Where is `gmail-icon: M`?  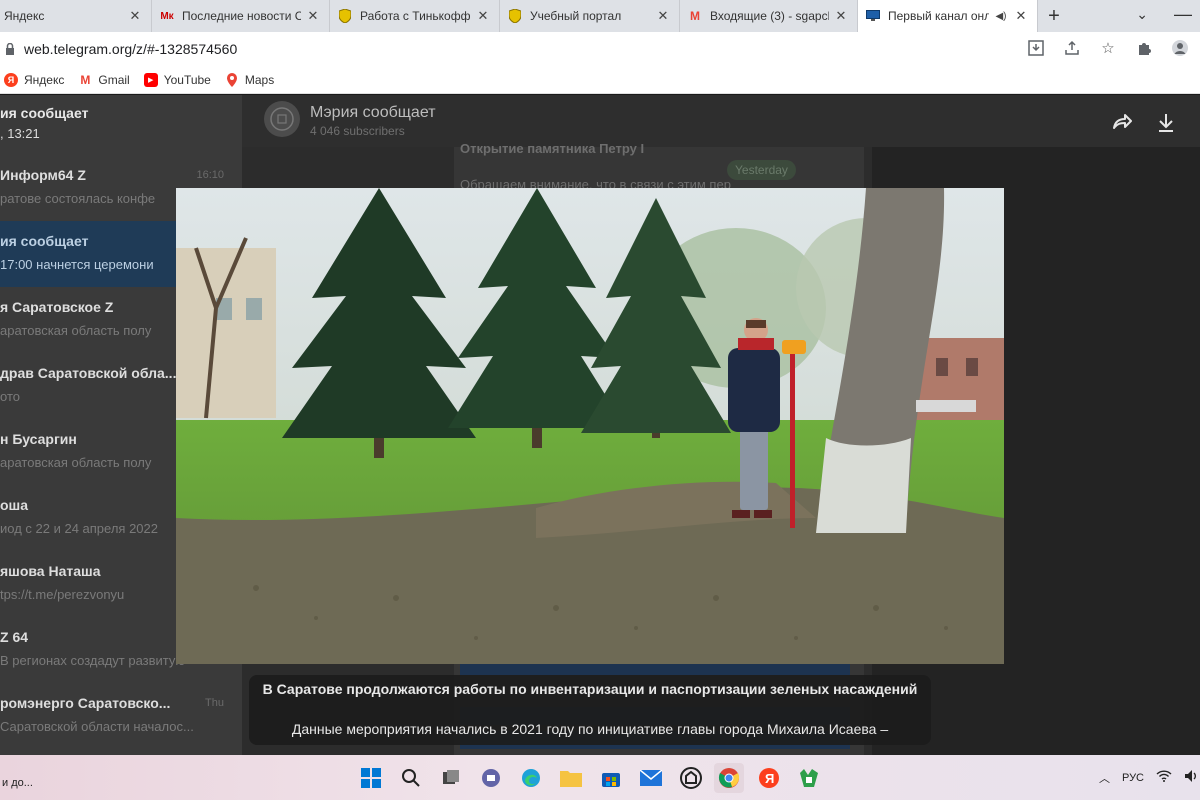 gmail-icon: M is located at coordinates (85, 79).